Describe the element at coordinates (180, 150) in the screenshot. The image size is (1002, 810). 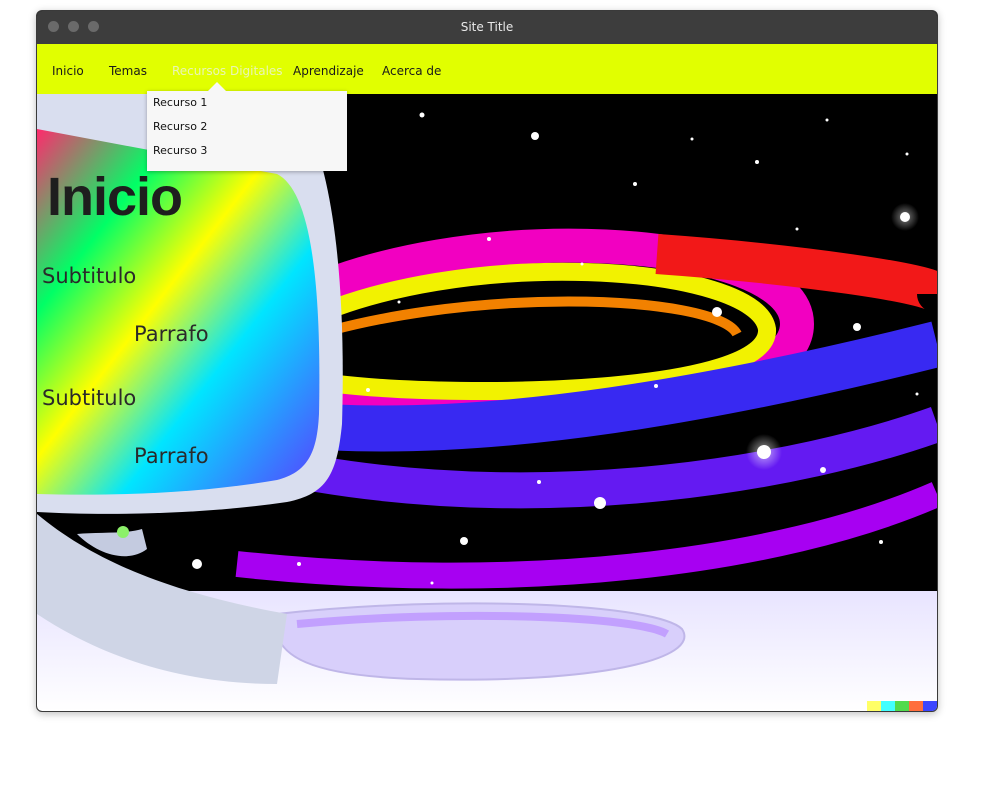
I see `dropdown-item-recurso-3: Recurso 3` at that location.